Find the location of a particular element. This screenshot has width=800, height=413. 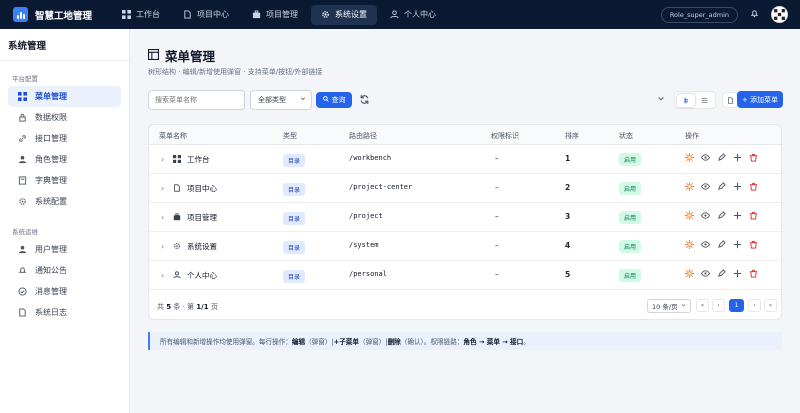

column-header: 路由路径 is located at coordinates (363, 136).